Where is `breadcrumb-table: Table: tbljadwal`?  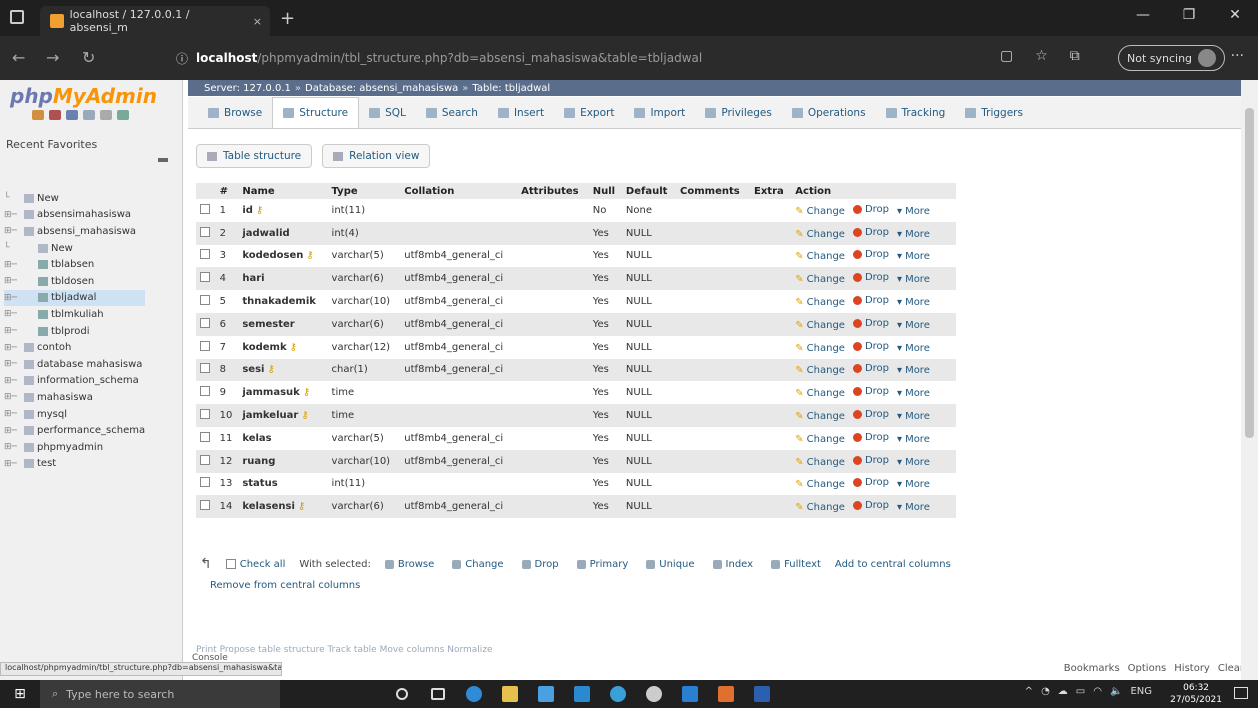 breadcrumb-table: Table: tbljadwal is located at coordinates (511, 88).